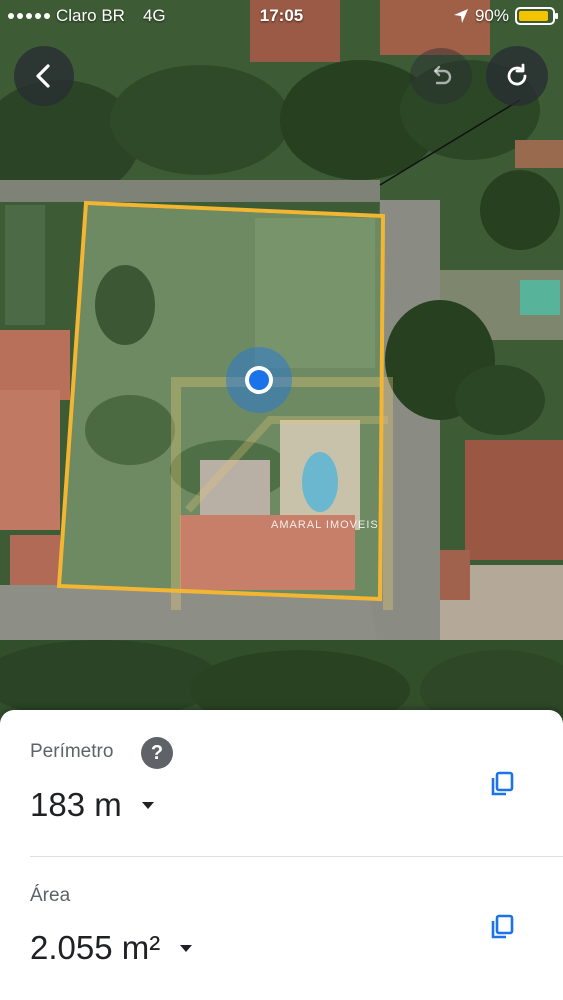 The width and height of the screenshot is (563, 1000). I want to click on area-value: 2.055 m², so click(95, 947).